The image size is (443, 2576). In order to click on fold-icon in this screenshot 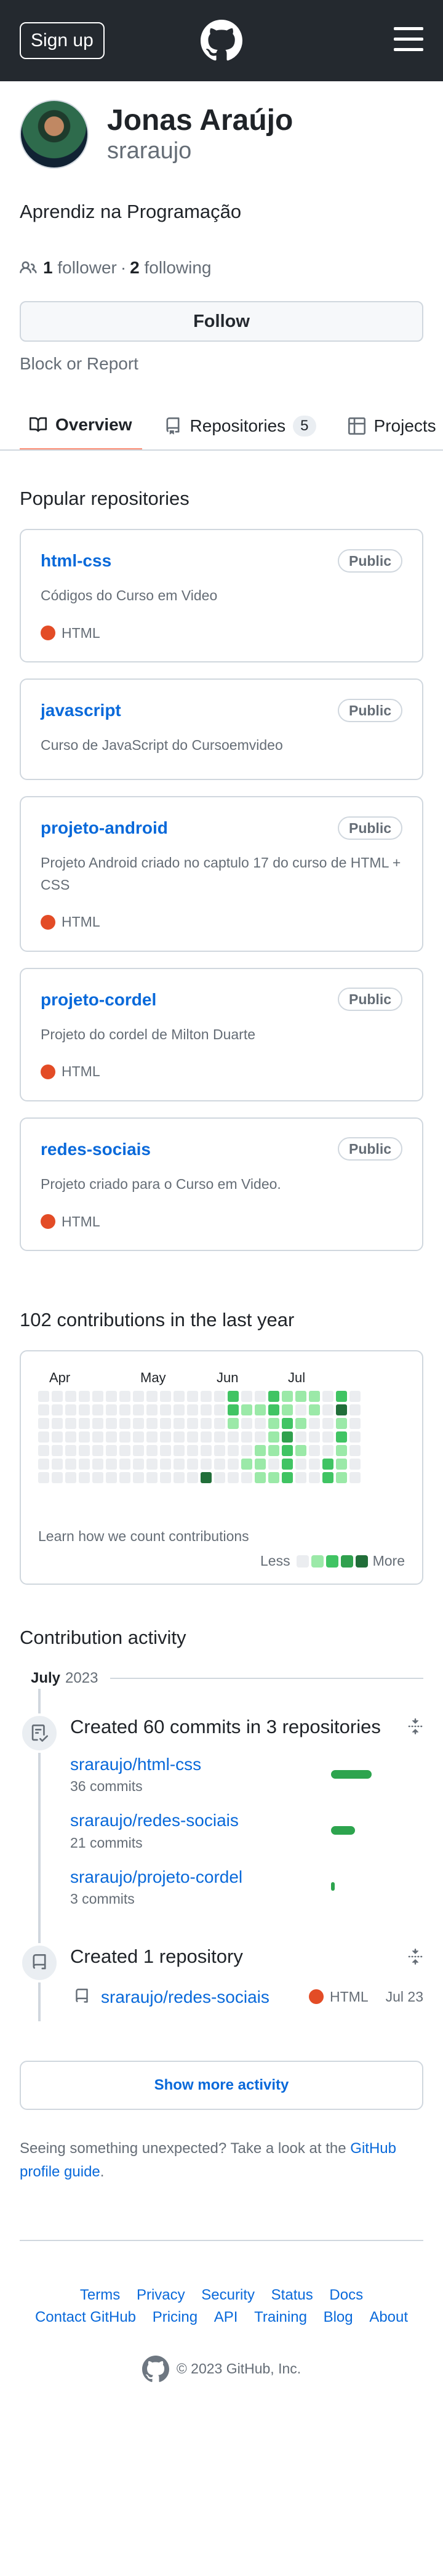, I will do `click(415, 1726)`.